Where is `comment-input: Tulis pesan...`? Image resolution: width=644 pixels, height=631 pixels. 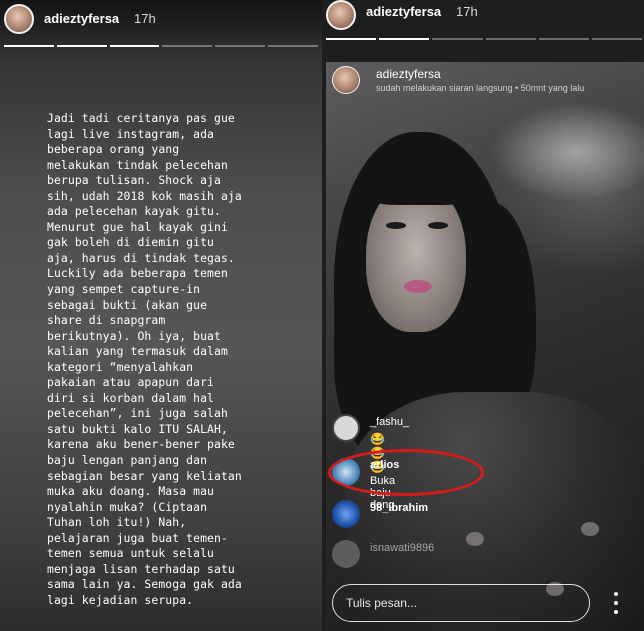
comment-input: Tulis pesan... is located at coordinates (461, 603).